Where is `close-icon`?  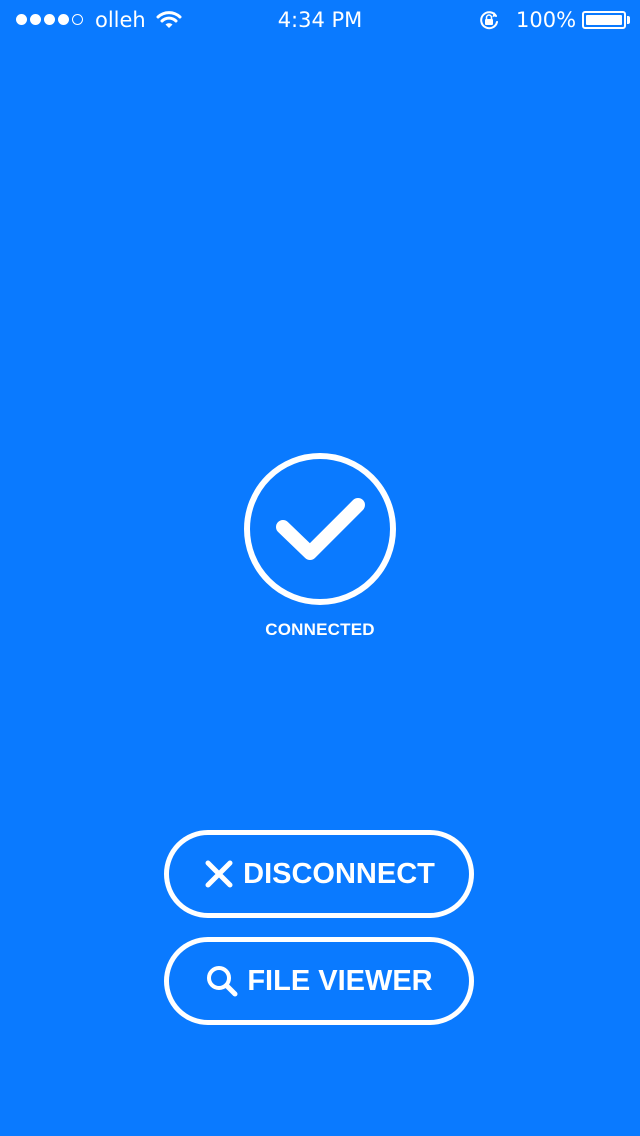 close-icon is located at coordinates (219, 874).